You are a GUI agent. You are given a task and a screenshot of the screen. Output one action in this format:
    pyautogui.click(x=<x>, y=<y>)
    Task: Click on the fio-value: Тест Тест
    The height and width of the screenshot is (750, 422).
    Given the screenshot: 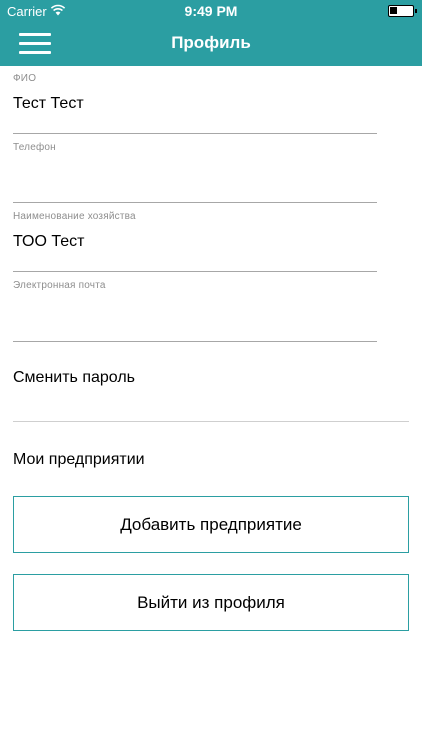 What is the action you would take?
    pyautogui.click(x=48, y=104)
    